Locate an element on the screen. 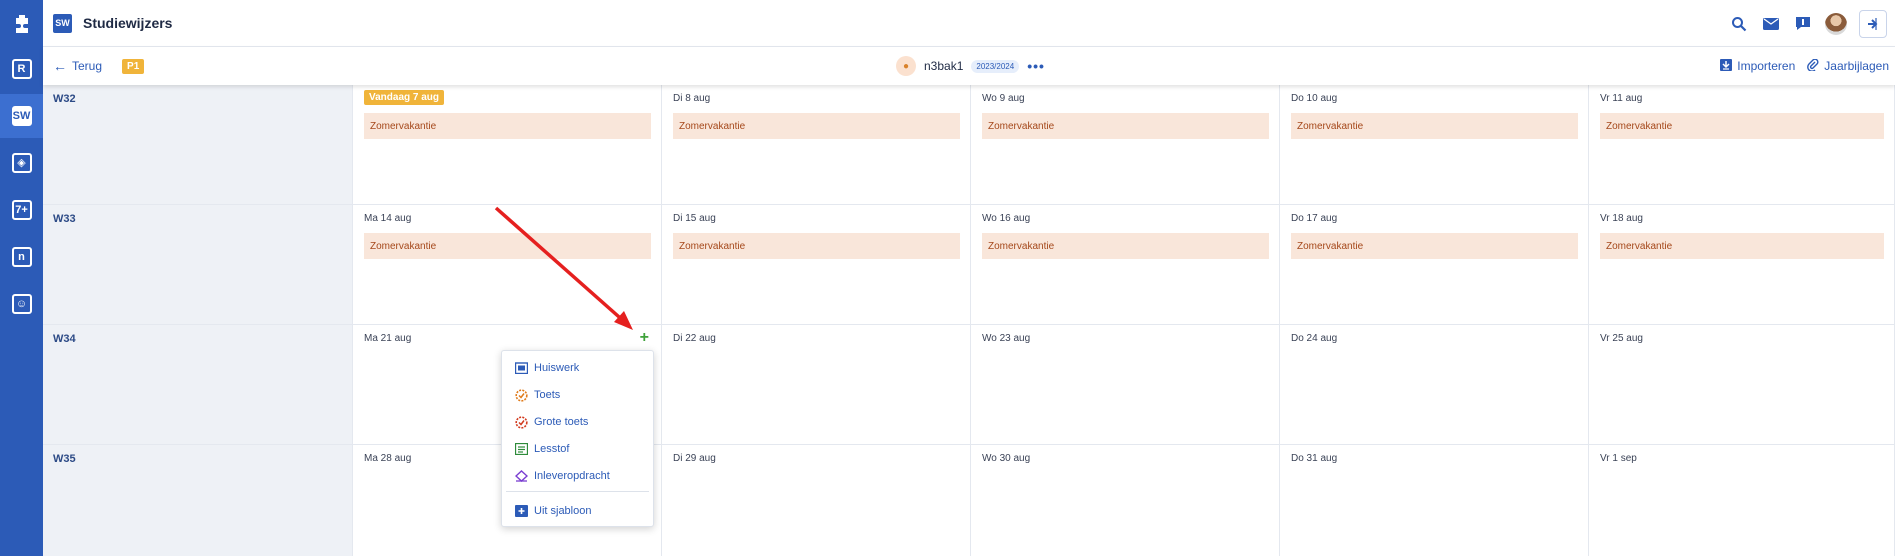  day-date: Di 15 aug is located at coordinates (694, 218).